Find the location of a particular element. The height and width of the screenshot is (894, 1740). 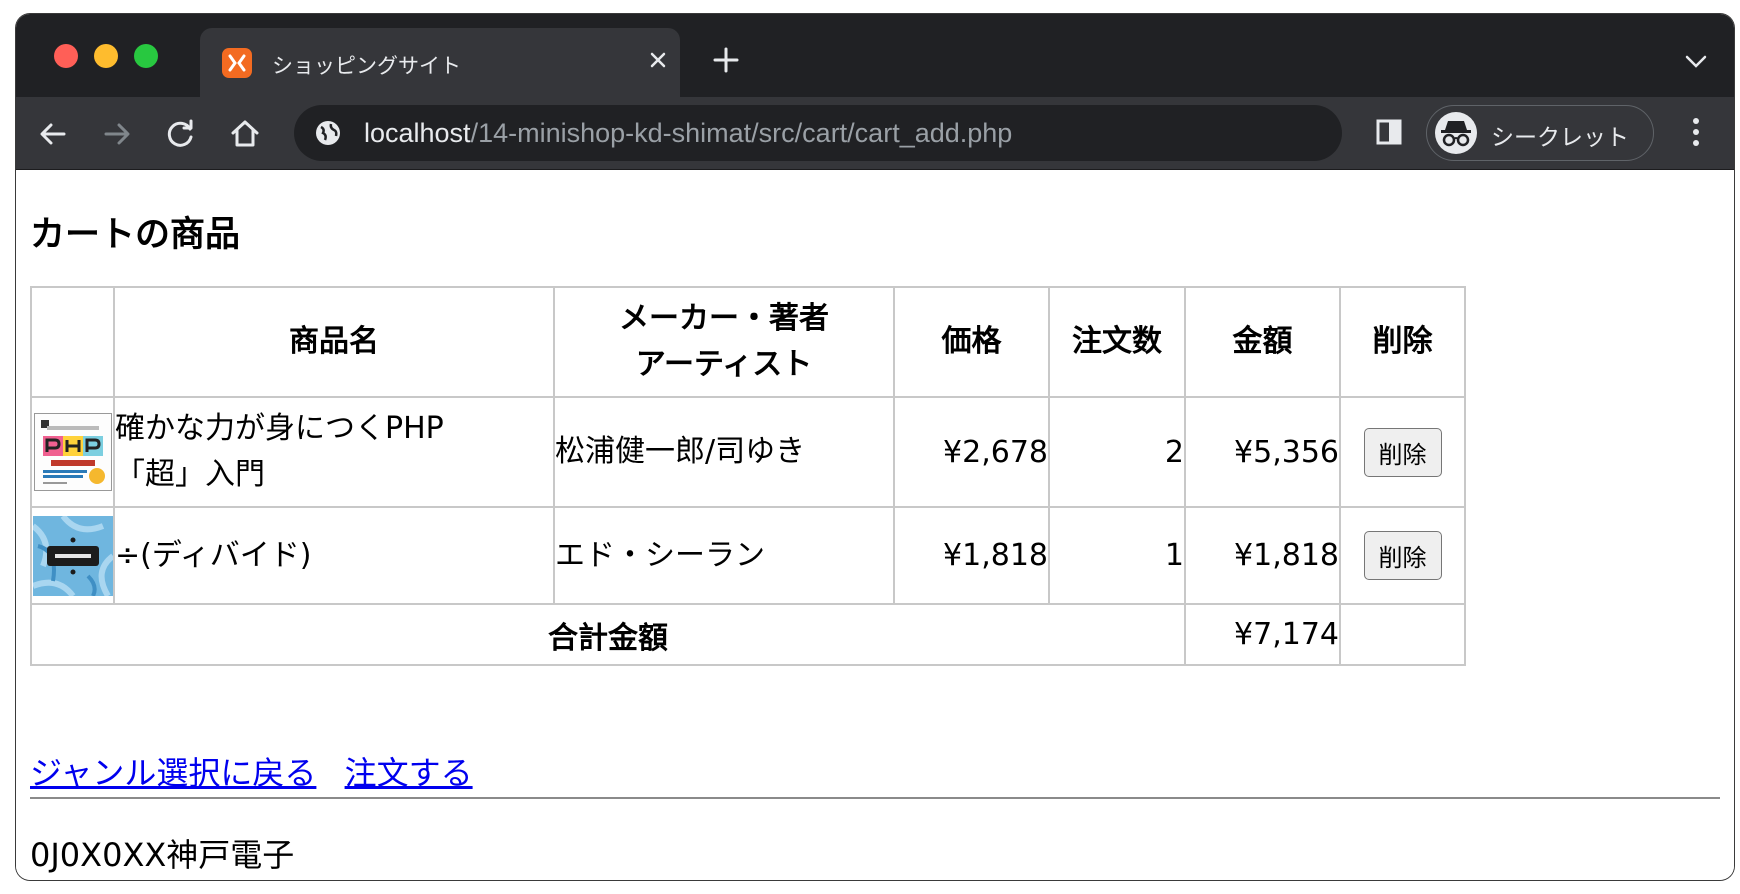

product-maker: エド・シーラン is located at coordinates (724, 555).